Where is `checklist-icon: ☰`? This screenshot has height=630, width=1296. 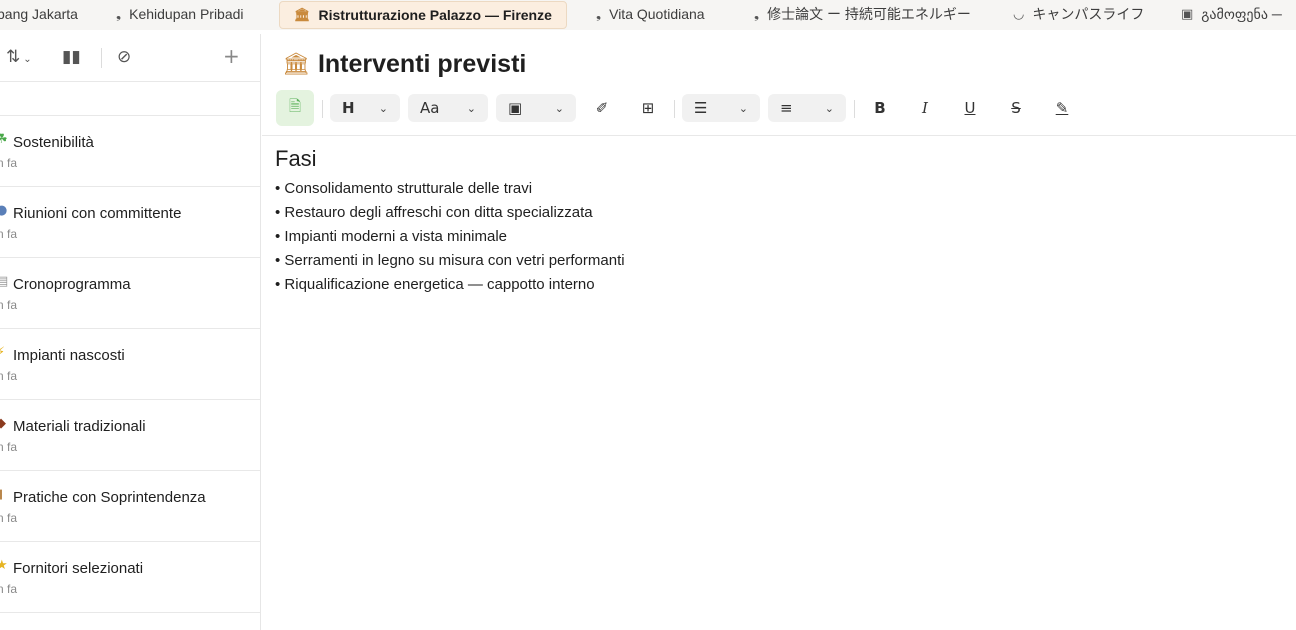 checklist-icon: ☰ is located at coordinates (701, 108).